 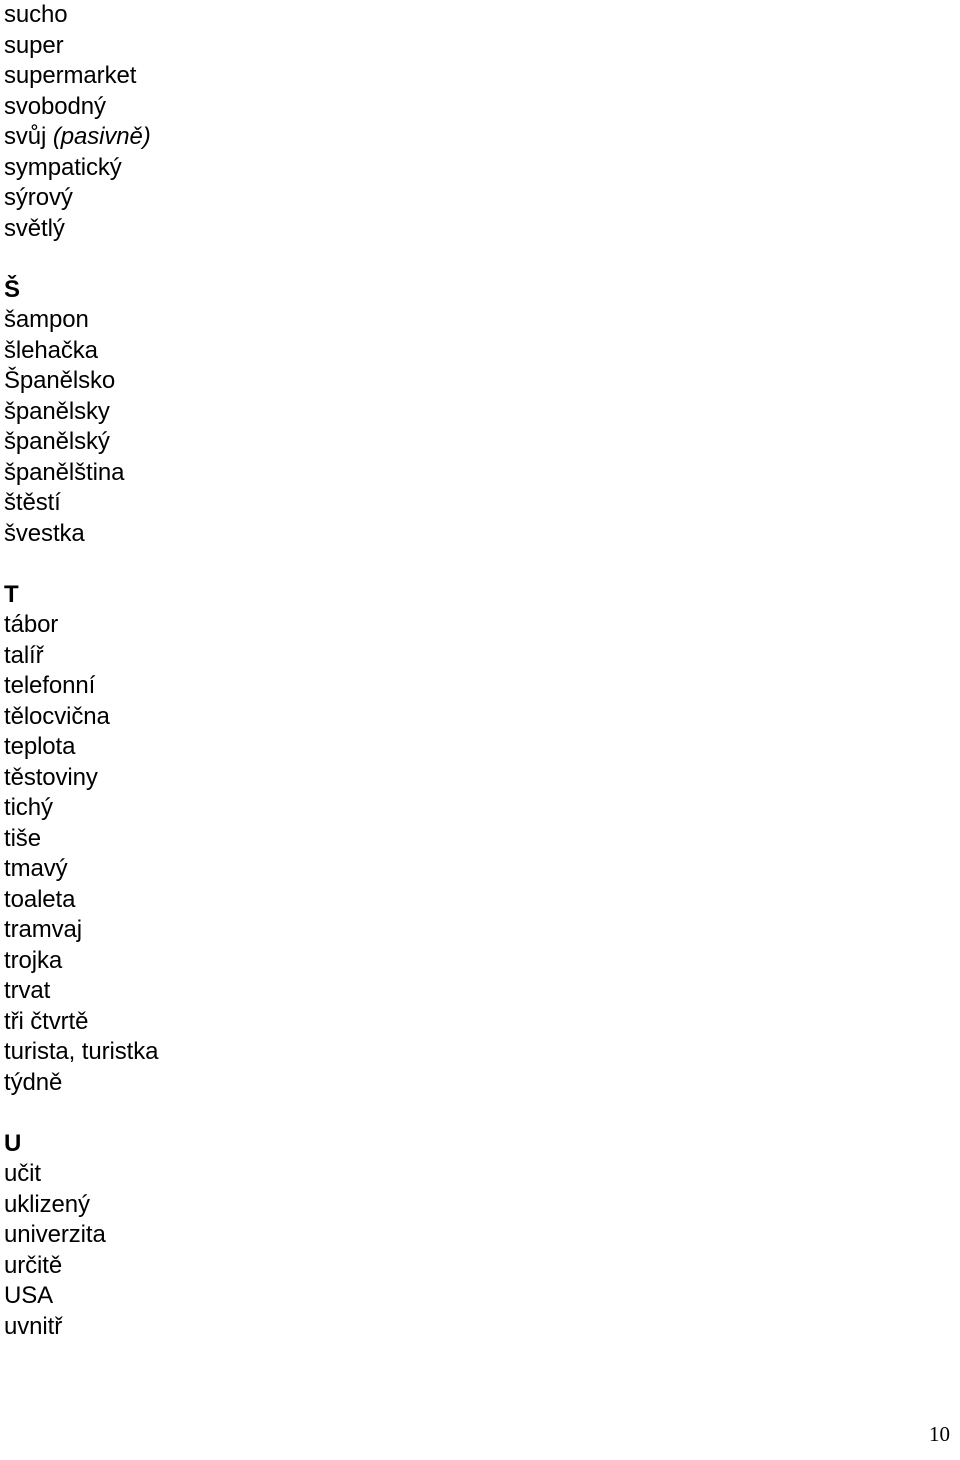 What do you see at coordinates (24, 655) in the screenshot?
I see `word-entry: talíř` at bounding box center [24, 655].